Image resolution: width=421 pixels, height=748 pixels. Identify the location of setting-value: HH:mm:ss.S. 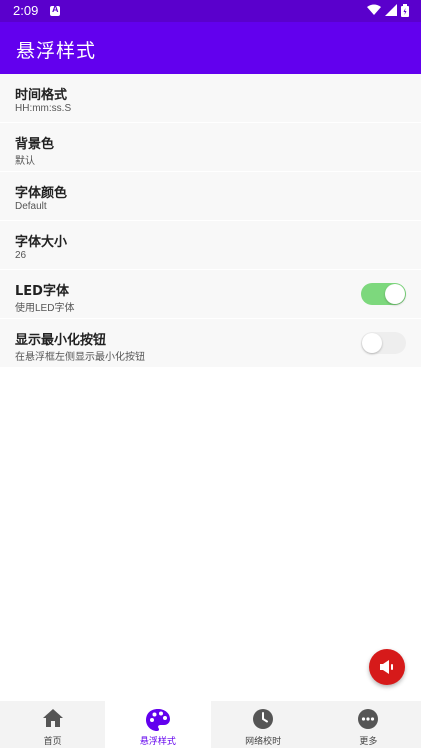
(43, 108).